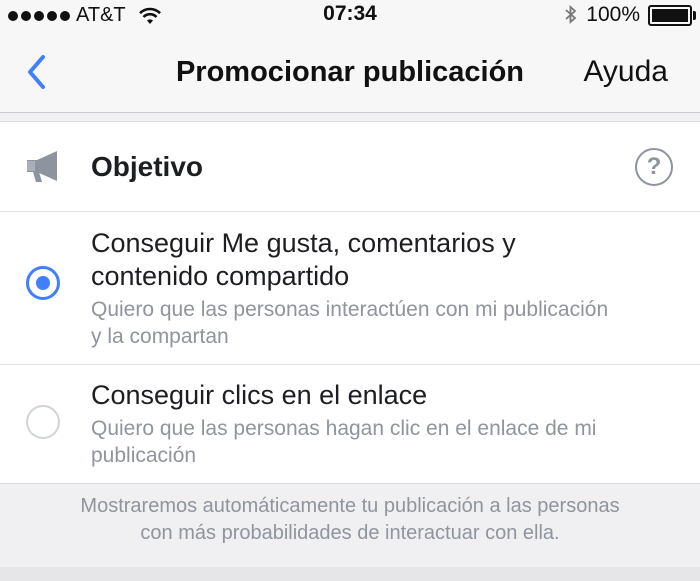 The image size is (700, 581). What do you see at coordinates (571, 14) in the screenshot?
I see `bluetooth-icon` at bounding box center [571, 14].